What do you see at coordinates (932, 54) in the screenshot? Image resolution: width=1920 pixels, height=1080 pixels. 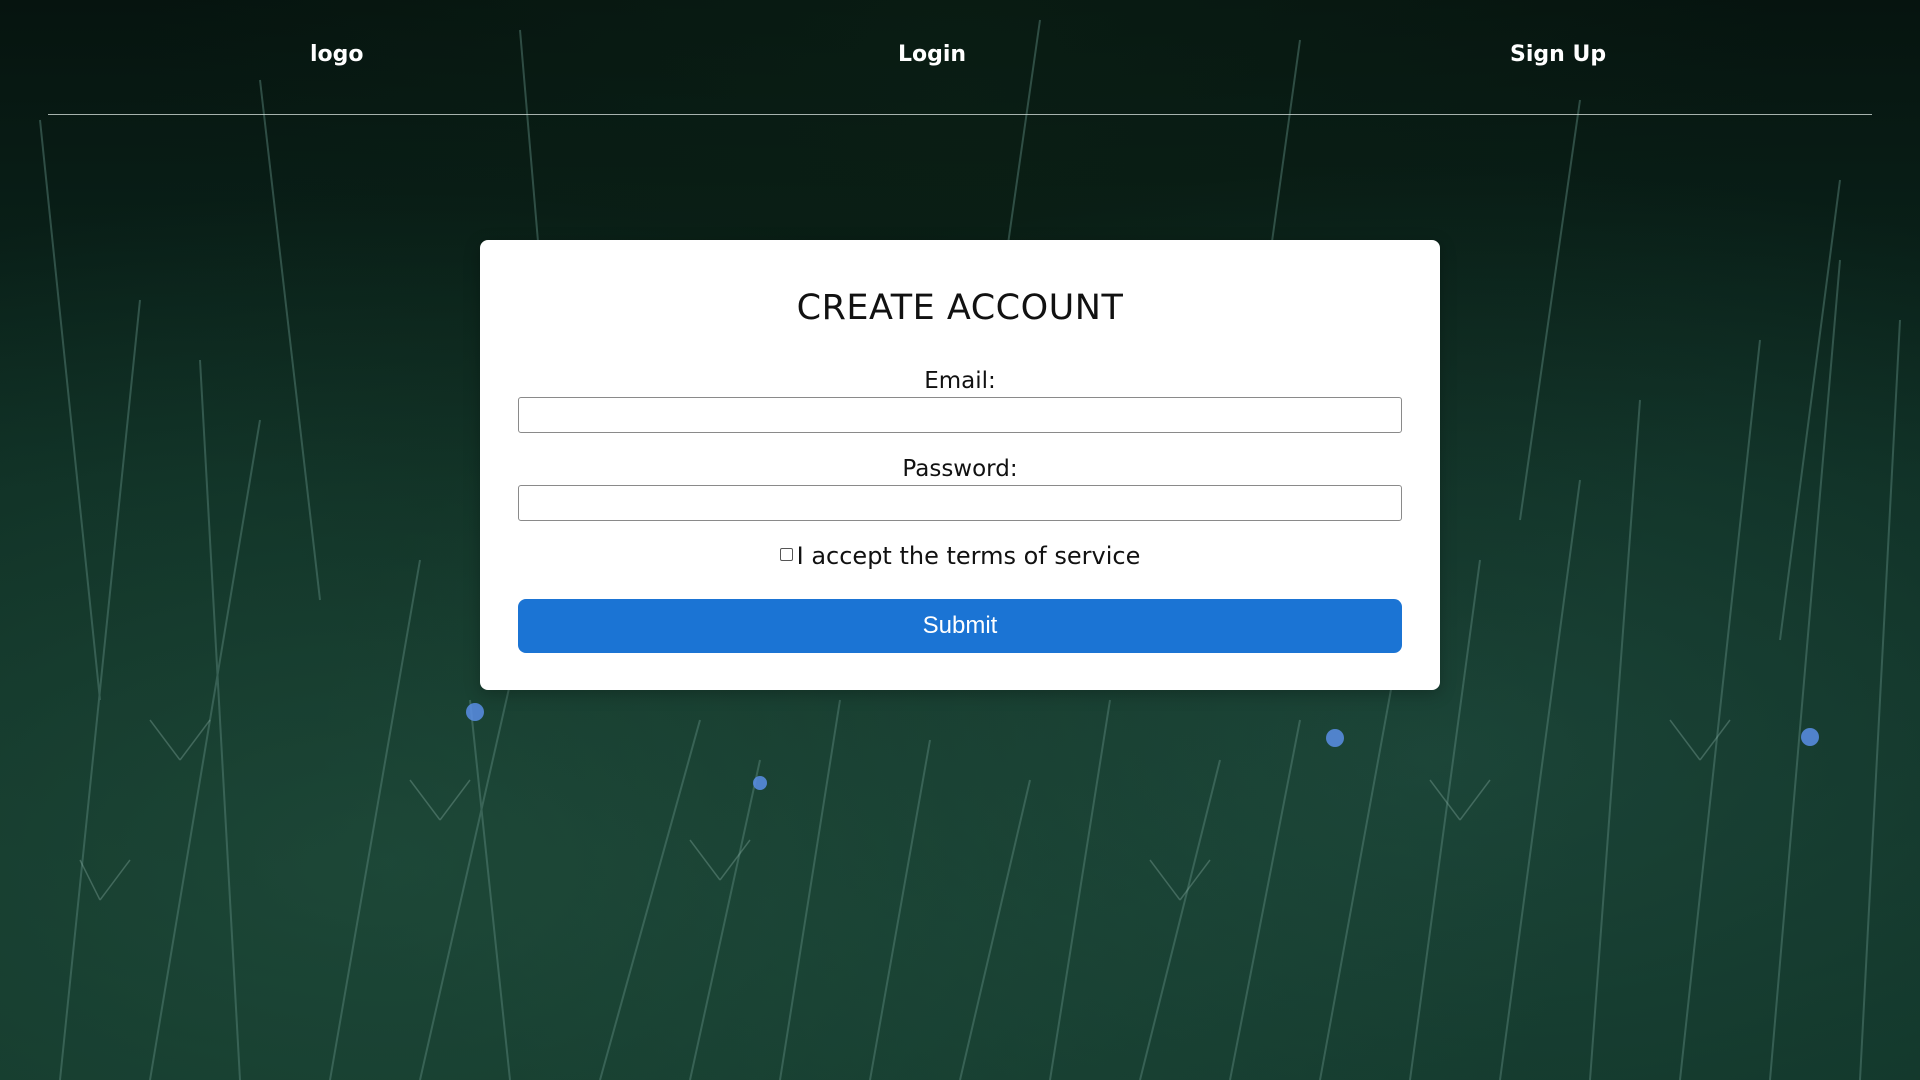 I see `nav-login-link: Login` at bounding box center [932, 54].